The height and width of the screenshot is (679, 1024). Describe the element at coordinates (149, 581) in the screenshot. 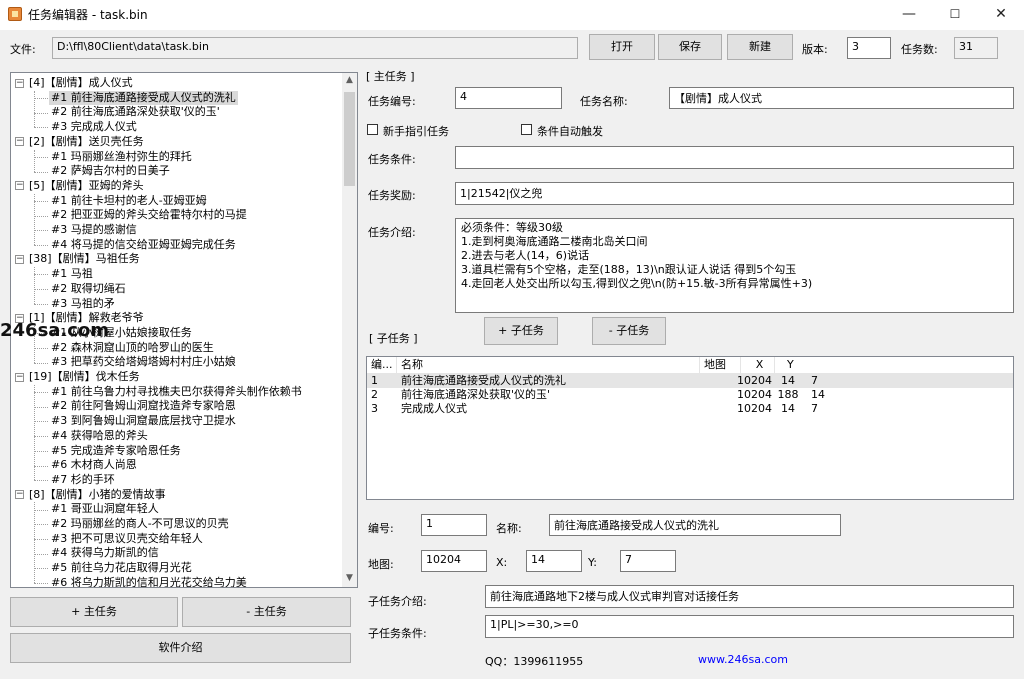

I see `tree-item: #6 将乌力斯凯的信和月光花交给乌力美` at that location.